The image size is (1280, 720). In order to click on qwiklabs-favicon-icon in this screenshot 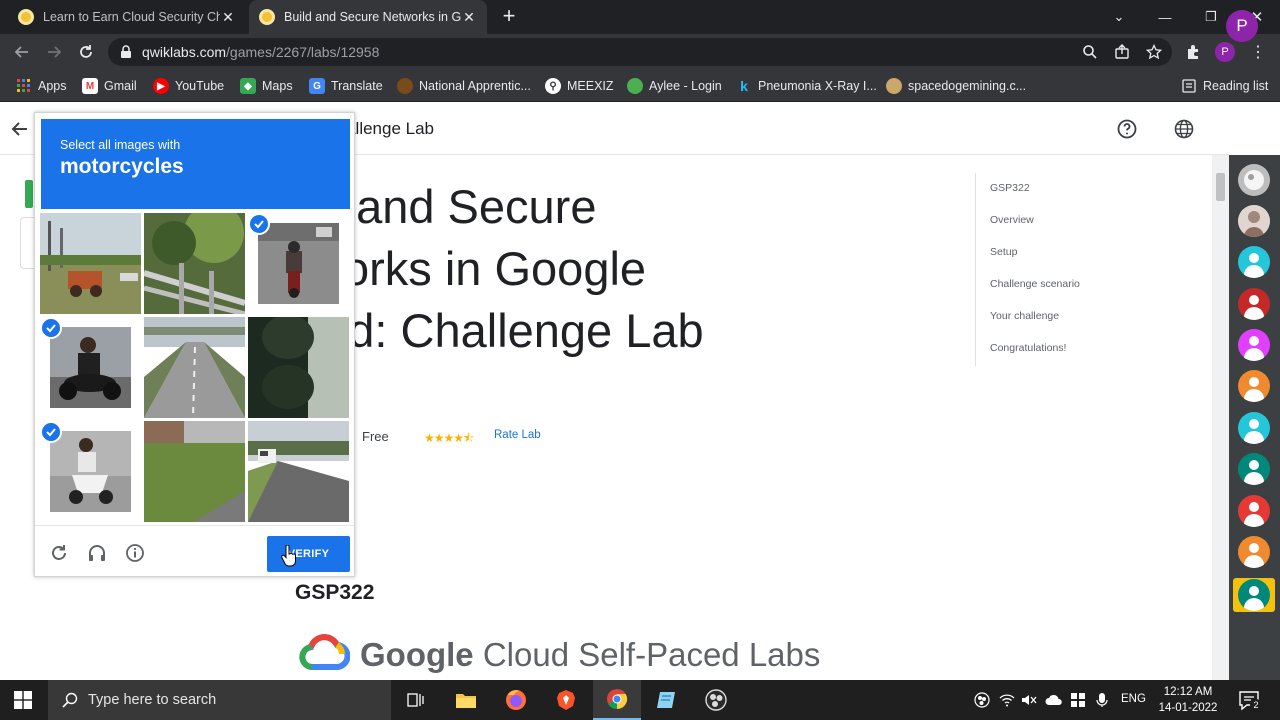, I will do `click(26, 17)`.